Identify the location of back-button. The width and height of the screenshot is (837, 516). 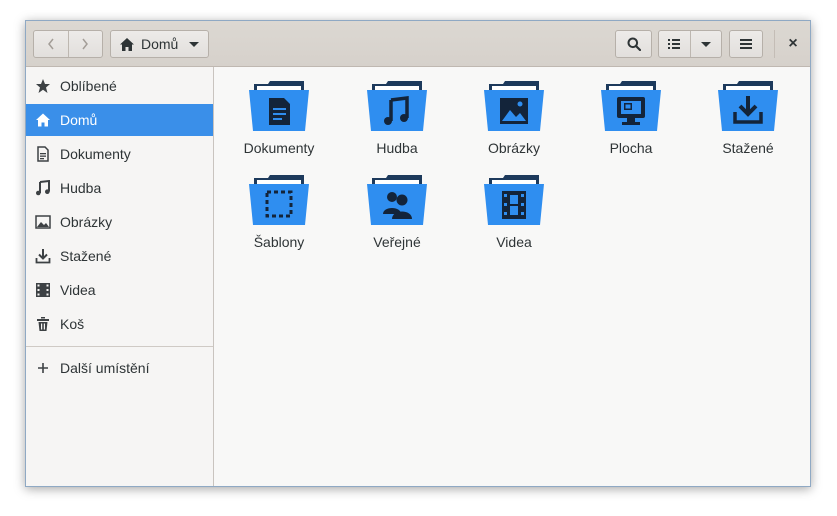
(51, 44).